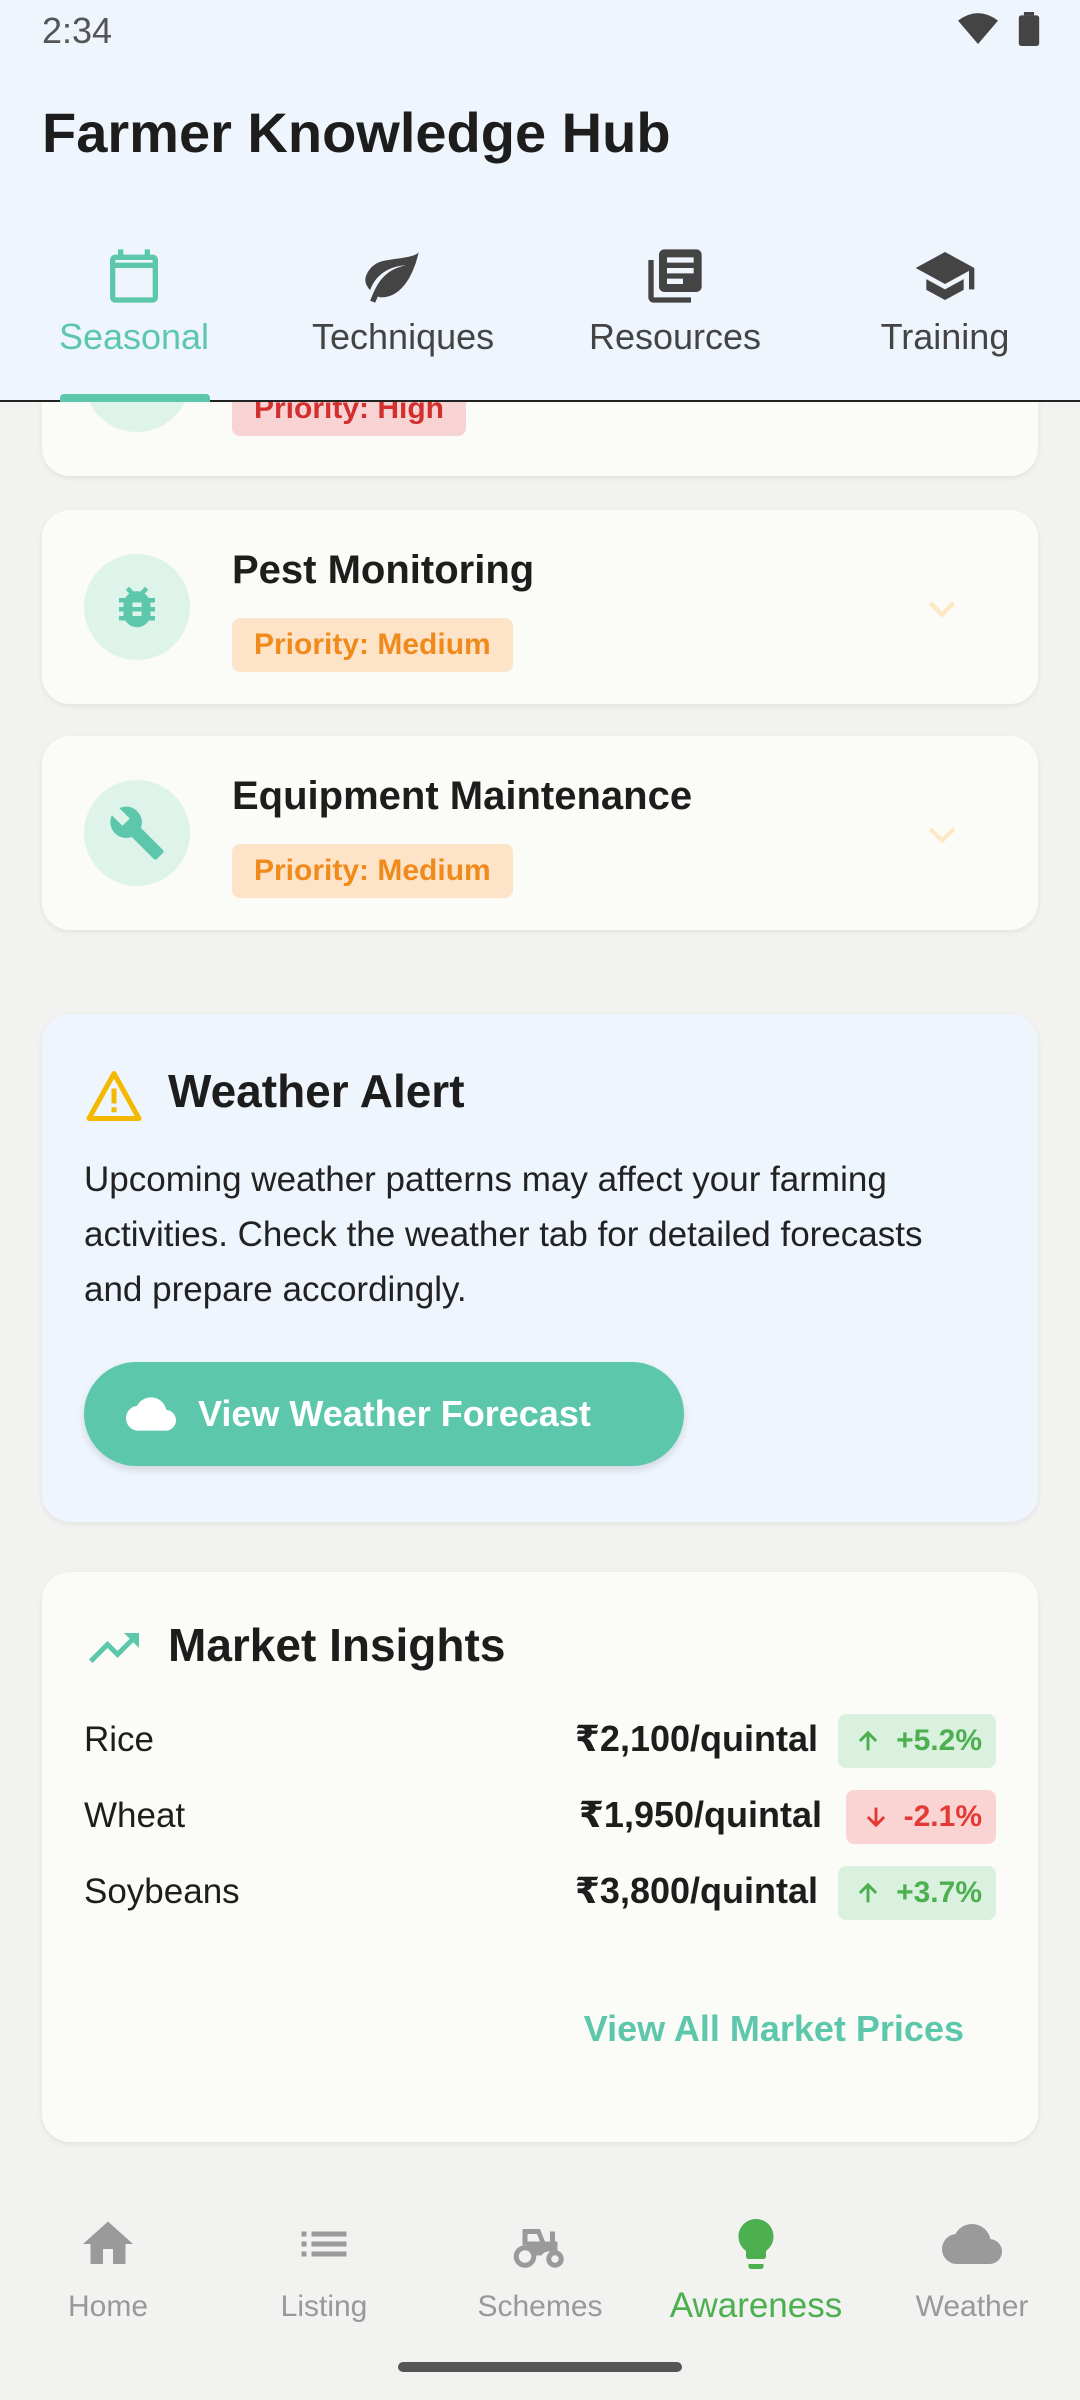 Image resolution: width=1080 pixels, height=2400 pixels. Describe the element at coordinates (324, 2274) in the screenshot. I see `nav-listing: Listing` at that location.